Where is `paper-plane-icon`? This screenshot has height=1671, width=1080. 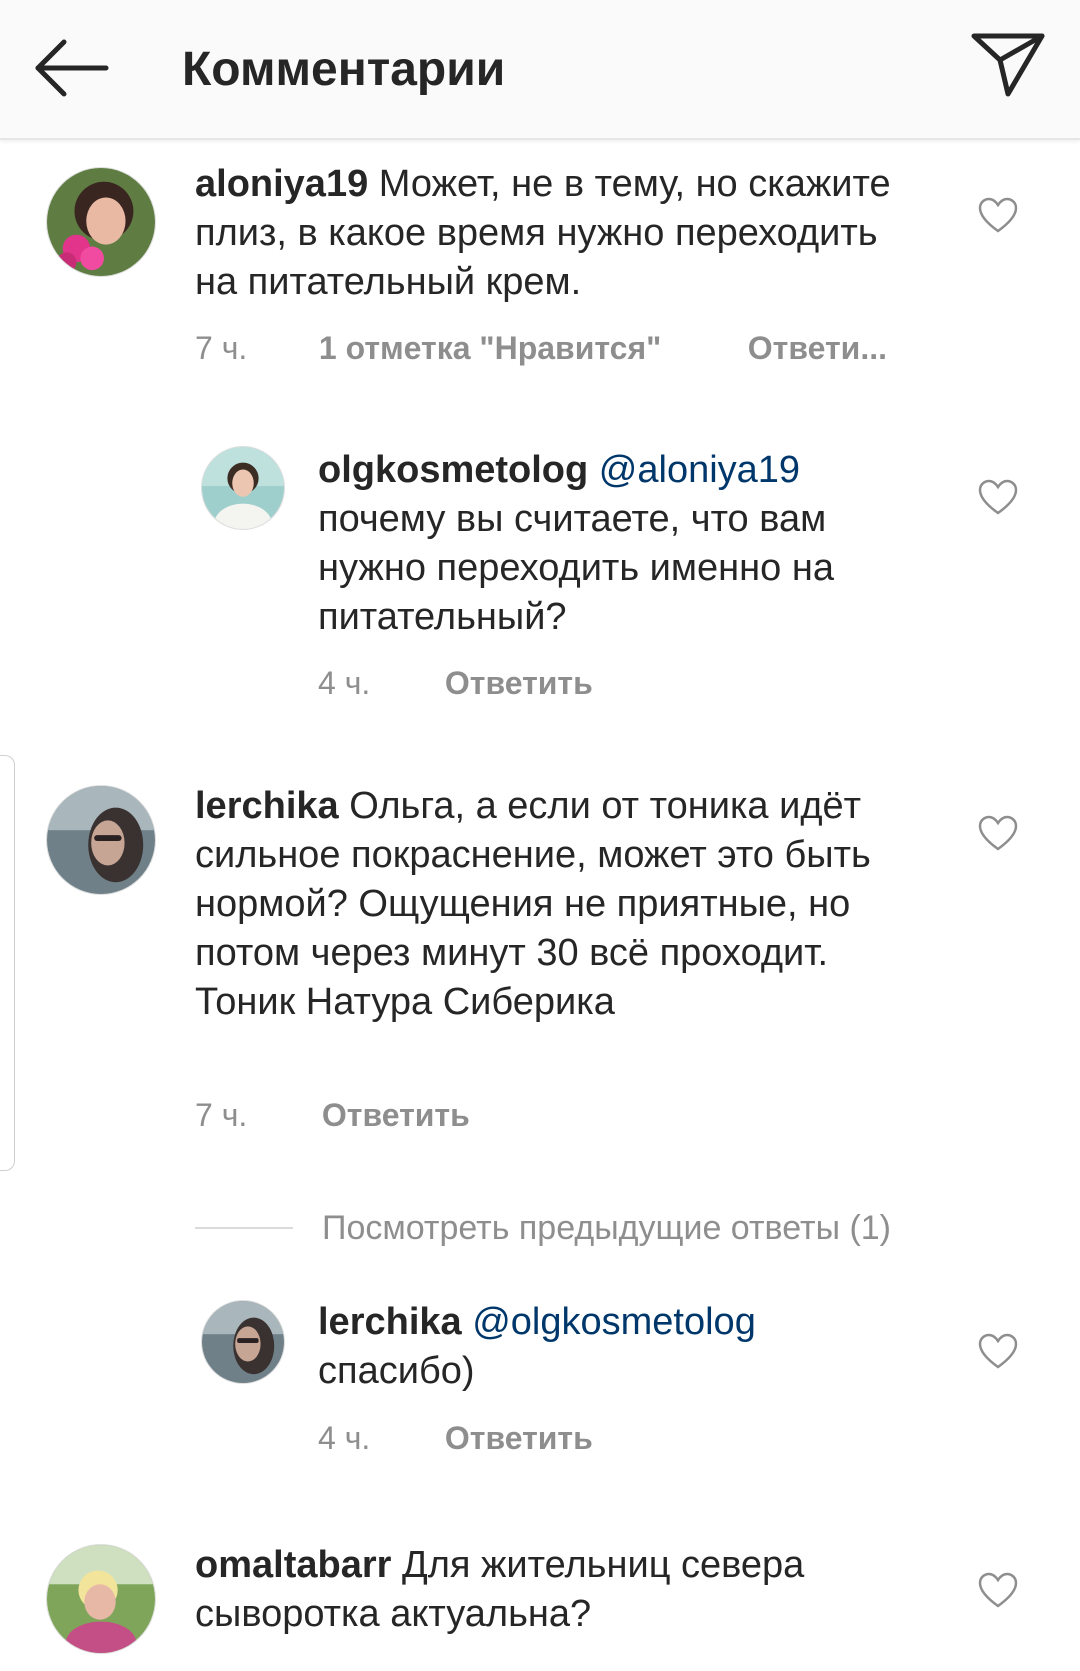 paper-plane-icon is located at coordinates (1008, 65).